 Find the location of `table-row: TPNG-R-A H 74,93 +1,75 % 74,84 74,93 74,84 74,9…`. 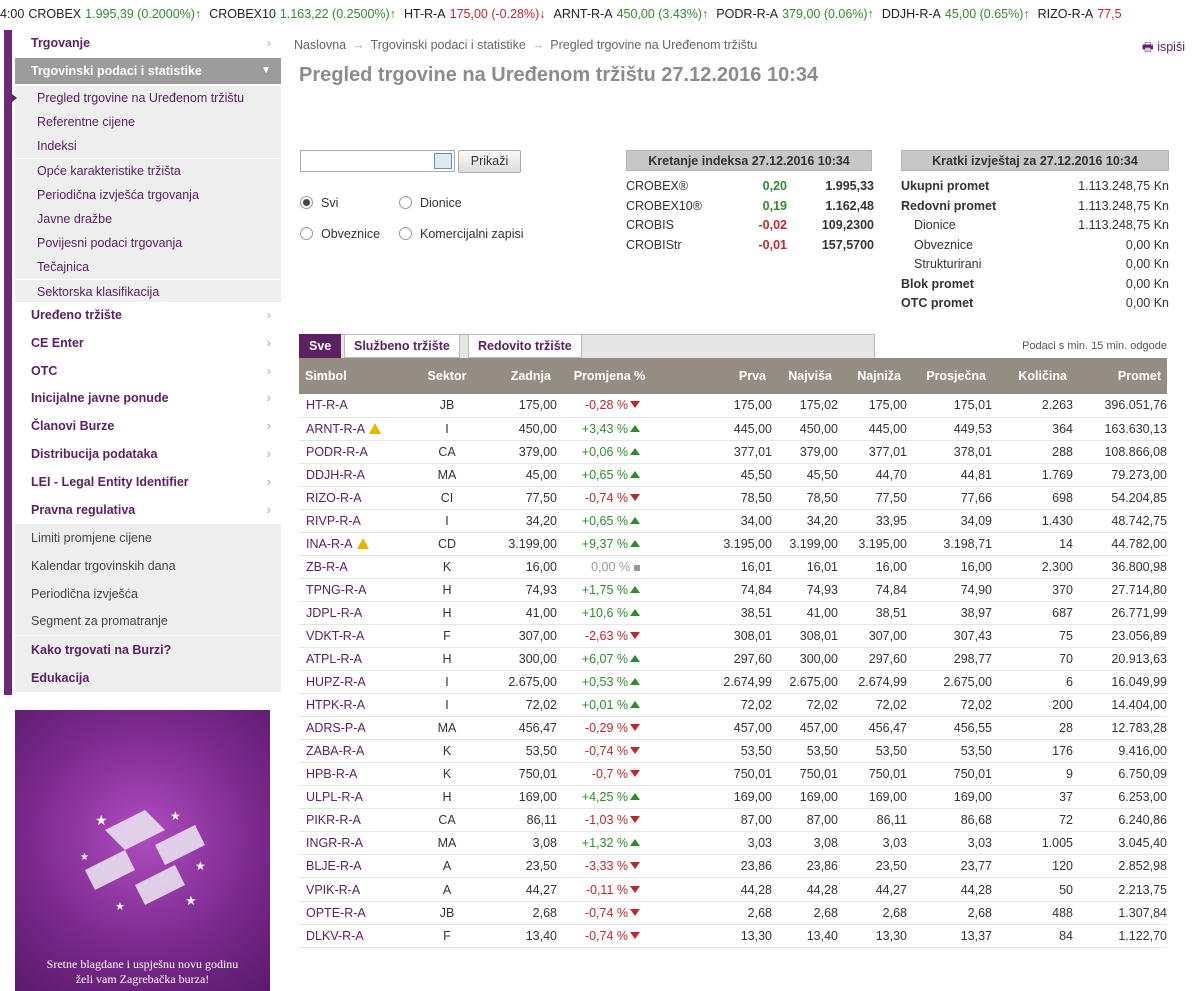

table-row: TPNG-R-A H 74,93 +1,75 % 74,84 74,93 74,84 74,9… is located at coordinates (733, 590).